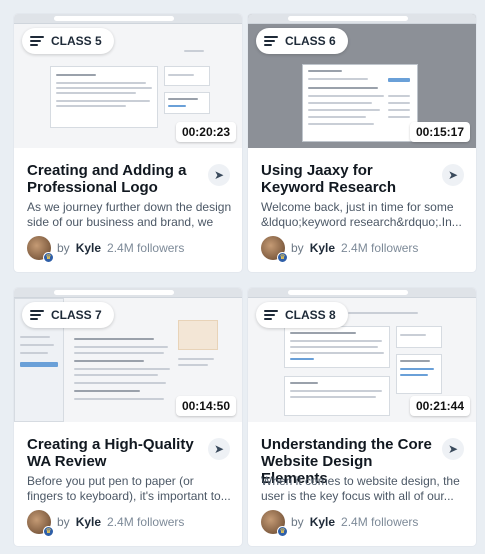  Describe the element at coordinates (115, 179) in the screenshot. I see `course-title: Creating and Adding a Professional Logo` at that location.